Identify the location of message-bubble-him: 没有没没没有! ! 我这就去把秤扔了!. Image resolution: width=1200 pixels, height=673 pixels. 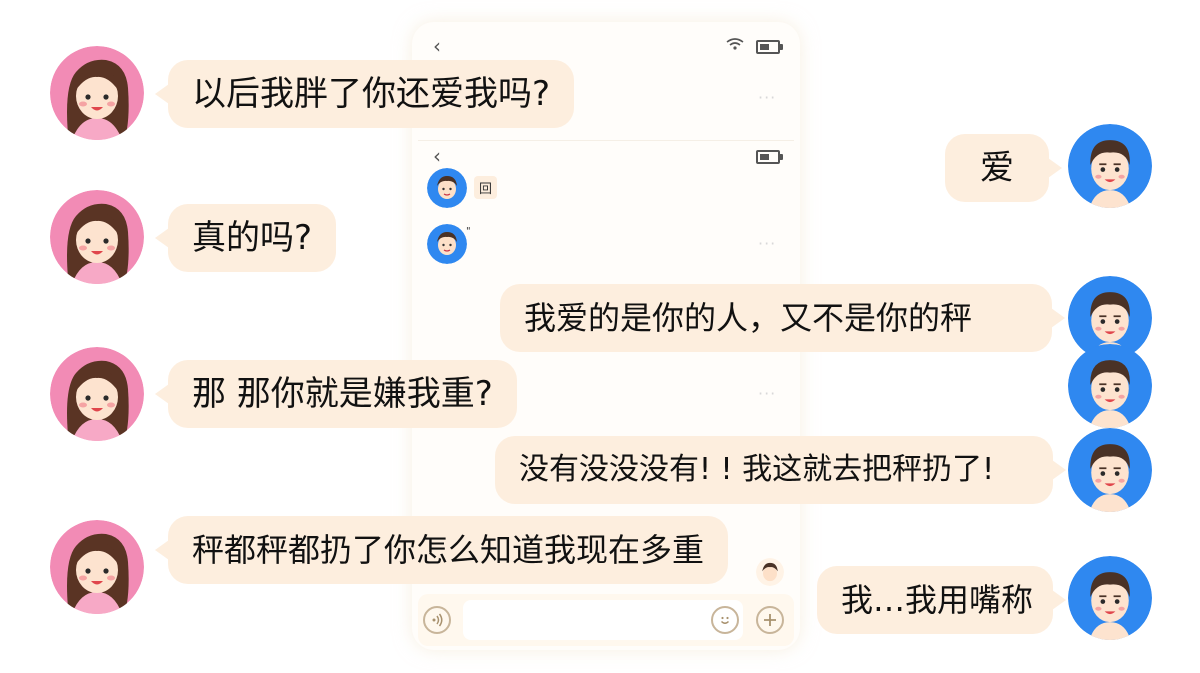
(780, 470).